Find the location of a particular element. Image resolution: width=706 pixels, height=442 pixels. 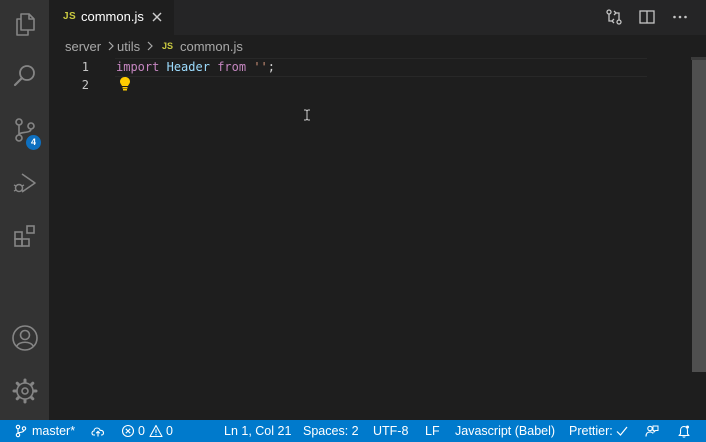

search-icon is located at coordinates (24, 76).